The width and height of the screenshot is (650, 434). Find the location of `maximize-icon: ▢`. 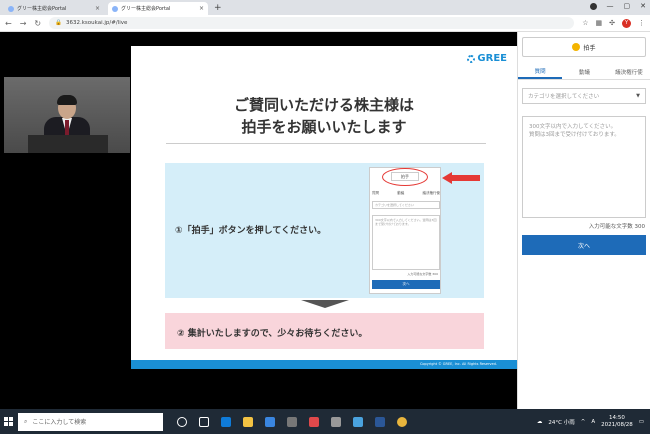

maximize-icon: ▢ is located at coordinates (627, 6).